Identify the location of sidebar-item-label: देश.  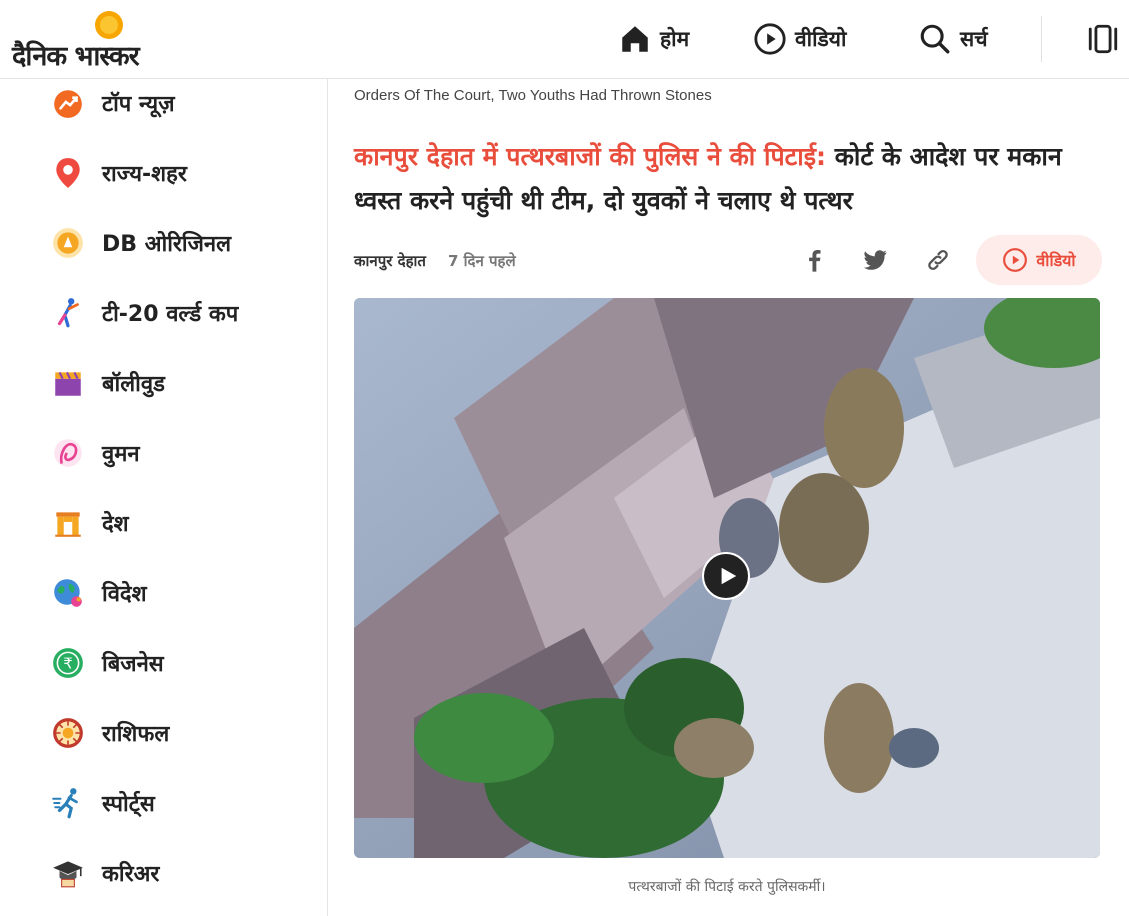
(115, 524).